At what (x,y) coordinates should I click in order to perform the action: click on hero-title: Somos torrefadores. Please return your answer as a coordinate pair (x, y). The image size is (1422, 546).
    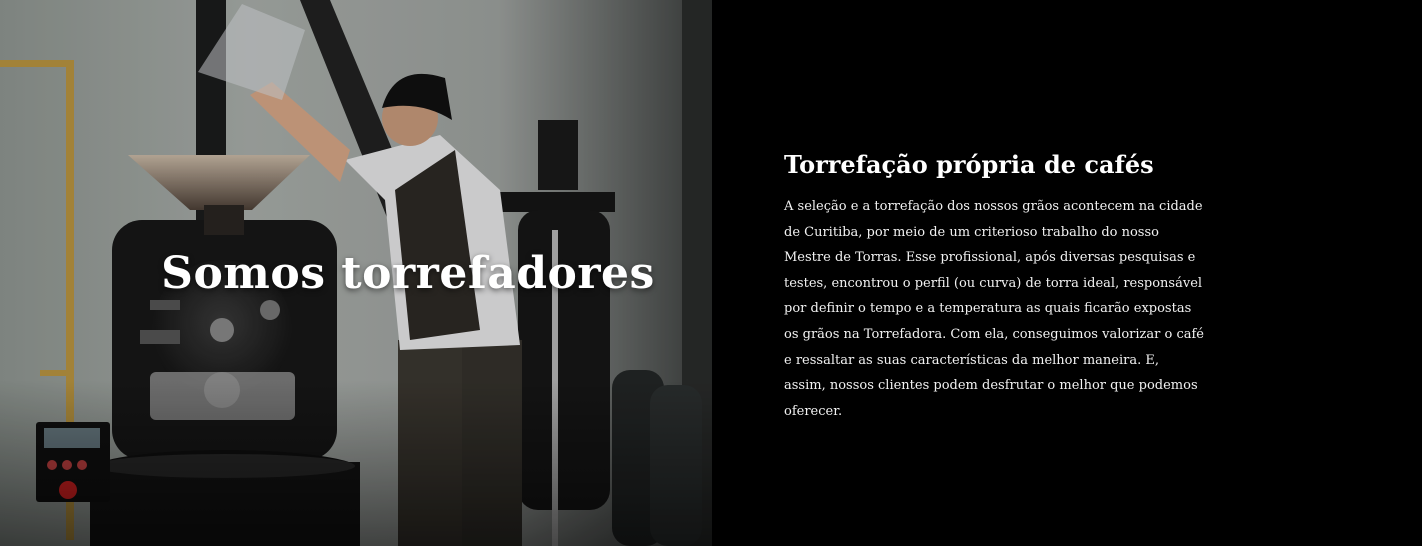
    Looking at the image, I should click on (408, 273).